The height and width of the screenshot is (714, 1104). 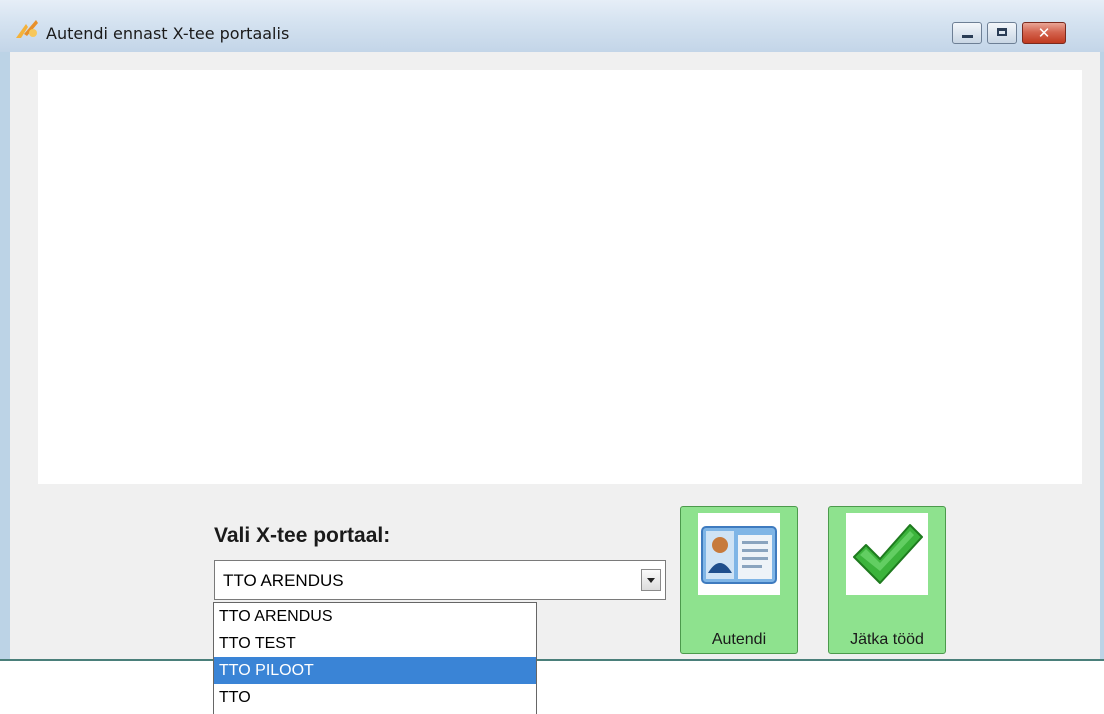 What do you see at coordinates (375, 643) in the screenshot?
I see `dropdown-option-tto-test: TTO TEST` at bounding box center [375, 643].